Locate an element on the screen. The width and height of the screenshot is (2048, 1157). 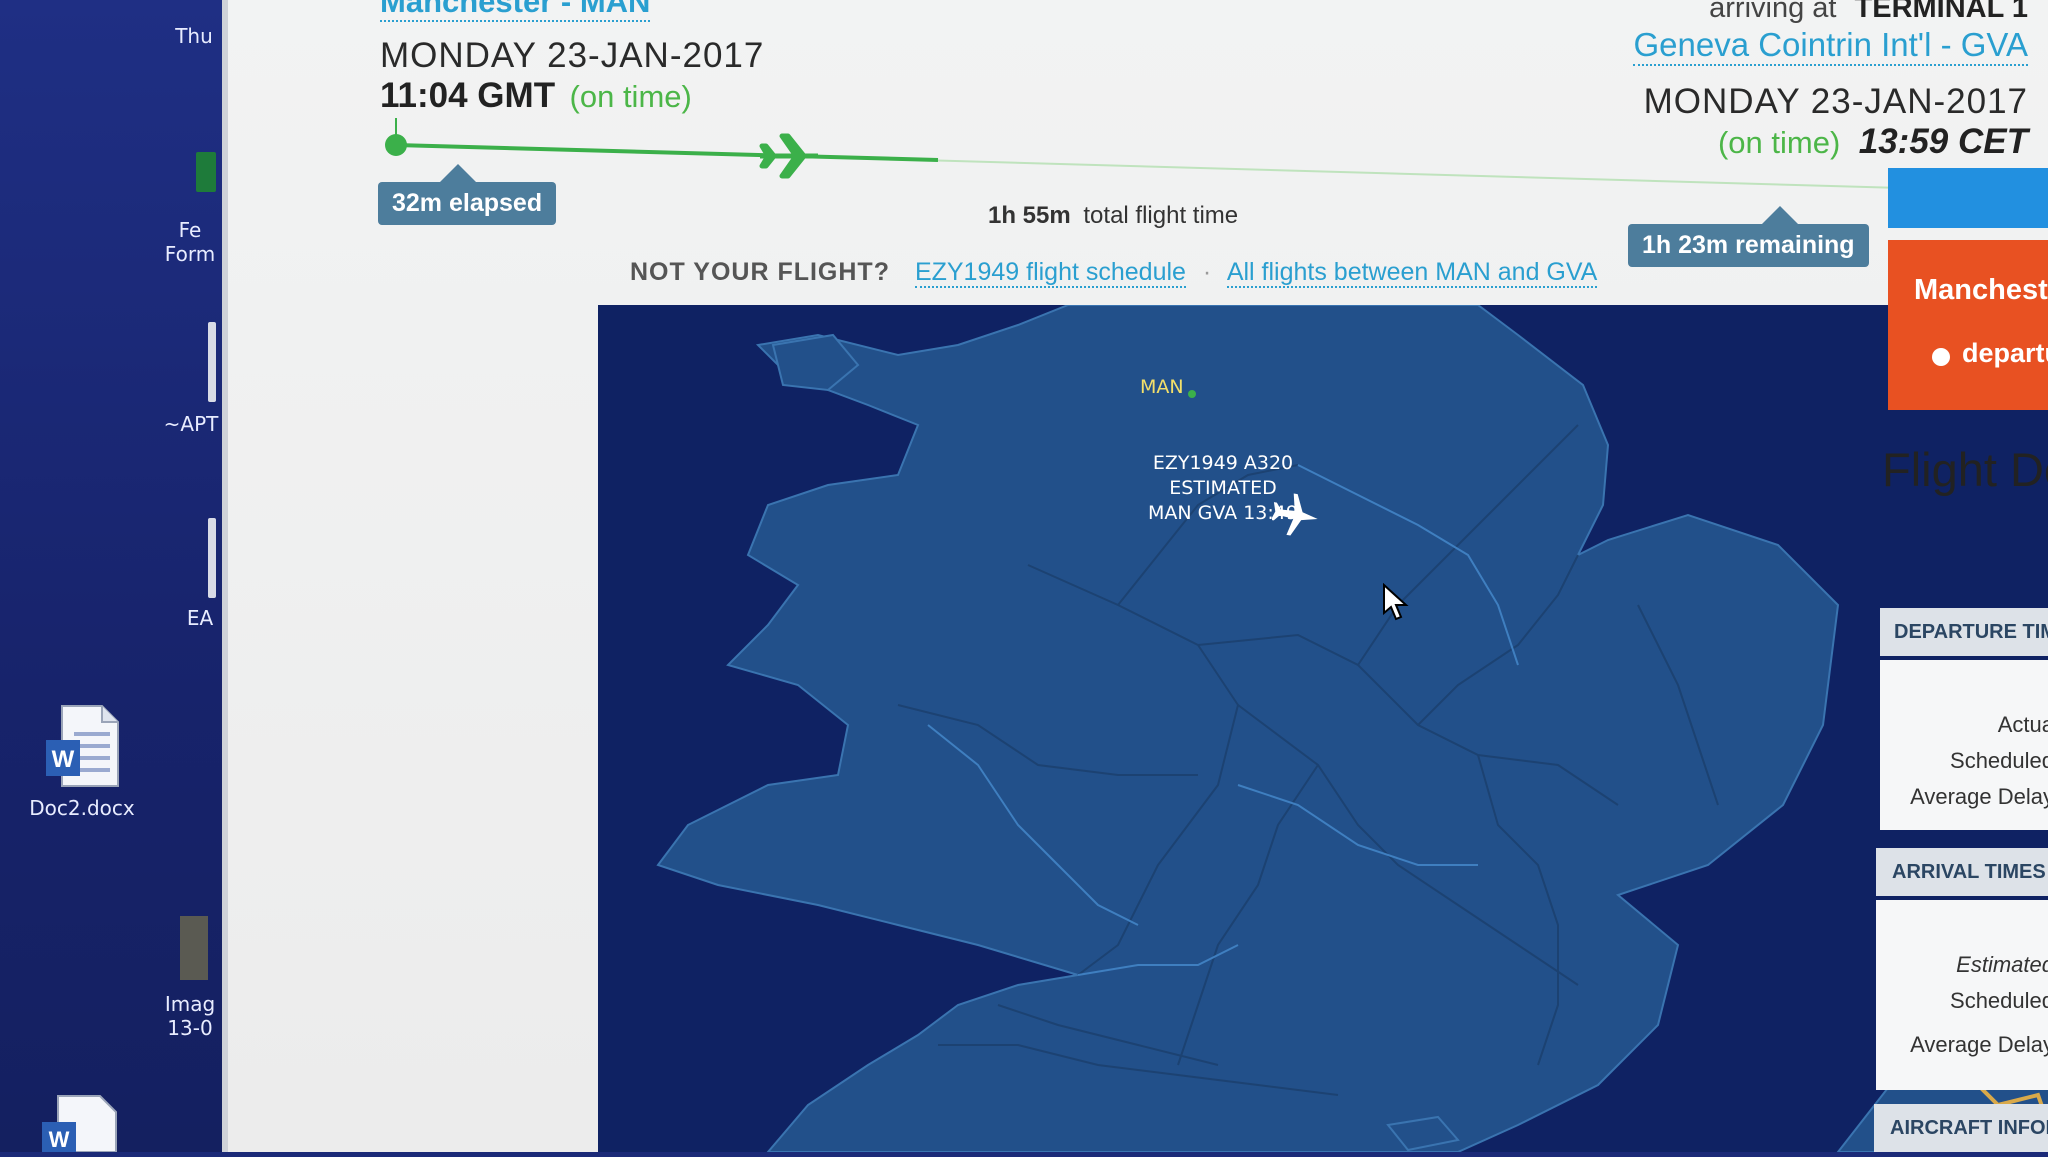
flight-schedule-link: EZY1949 flight schedule is located at coordinates (1050, 273).